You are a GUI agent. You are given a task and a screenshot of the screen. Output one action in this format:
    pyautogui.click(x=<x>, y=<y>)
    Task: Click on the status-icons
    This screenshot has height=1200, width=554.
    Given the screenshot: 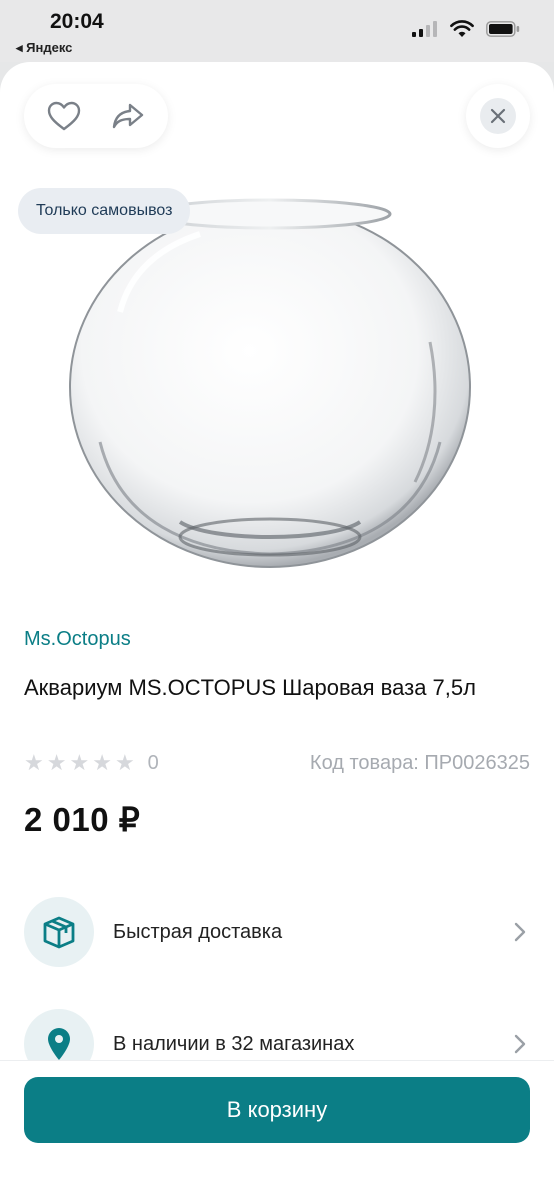 What is the action you would take?
    pyautogui.click(x=466, y=29)
    